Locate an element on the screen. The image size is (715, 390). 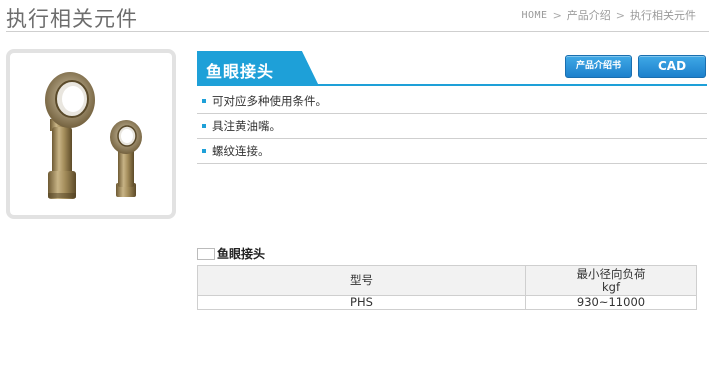
breadcrumb-home: HOME is located at coordinates (534, 15).